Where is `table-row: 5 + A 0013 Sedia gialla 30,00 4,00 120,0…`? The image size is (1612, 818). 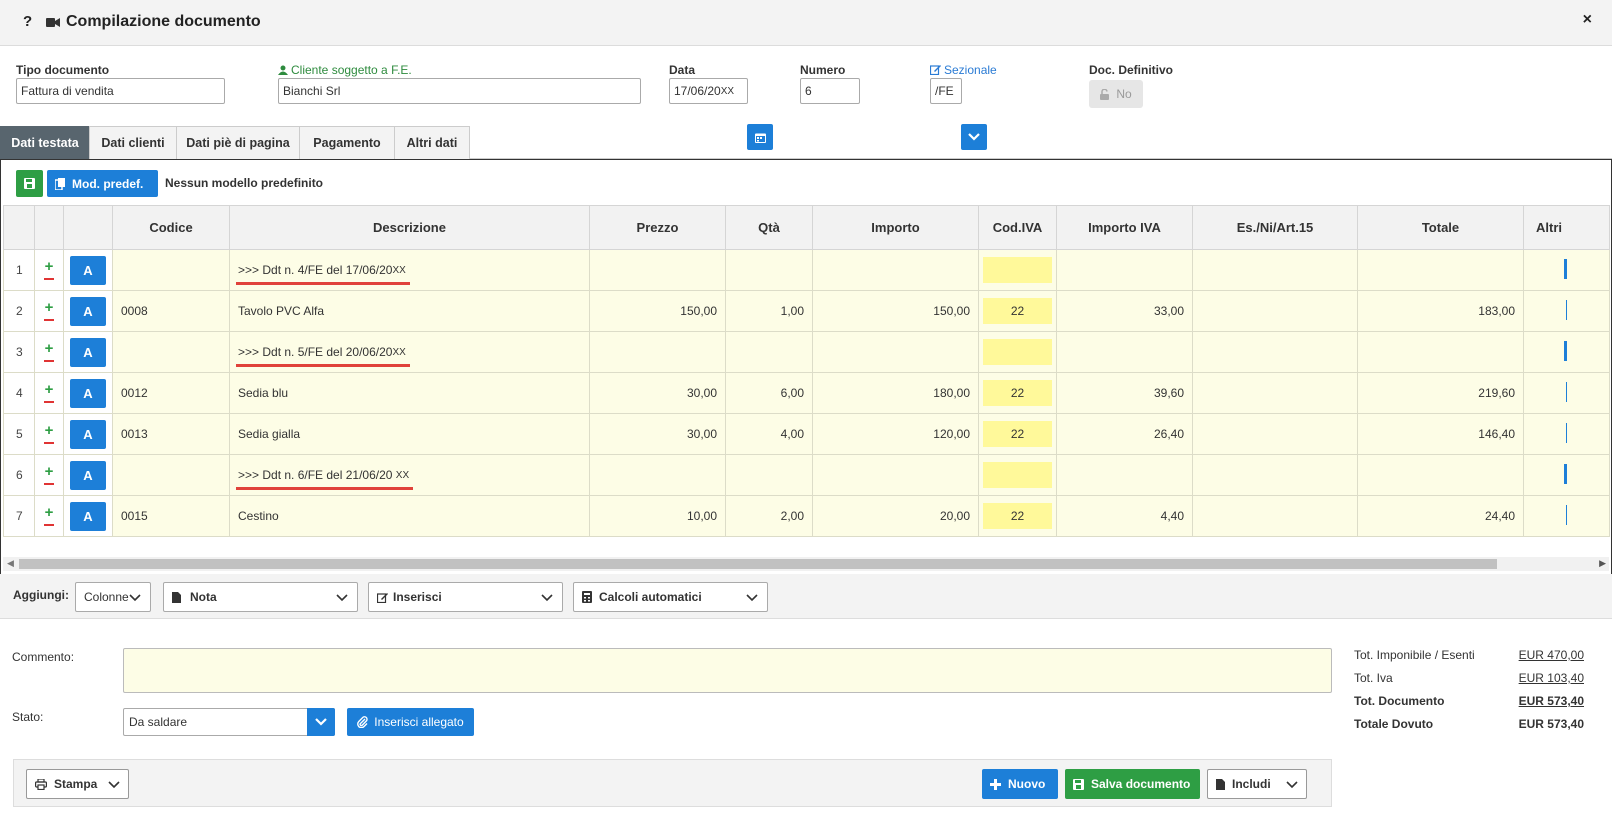 table-row: 5 + A 0013 Sedia gialla 30,00 4,00 120,0… is located at coordinates (806, 434).